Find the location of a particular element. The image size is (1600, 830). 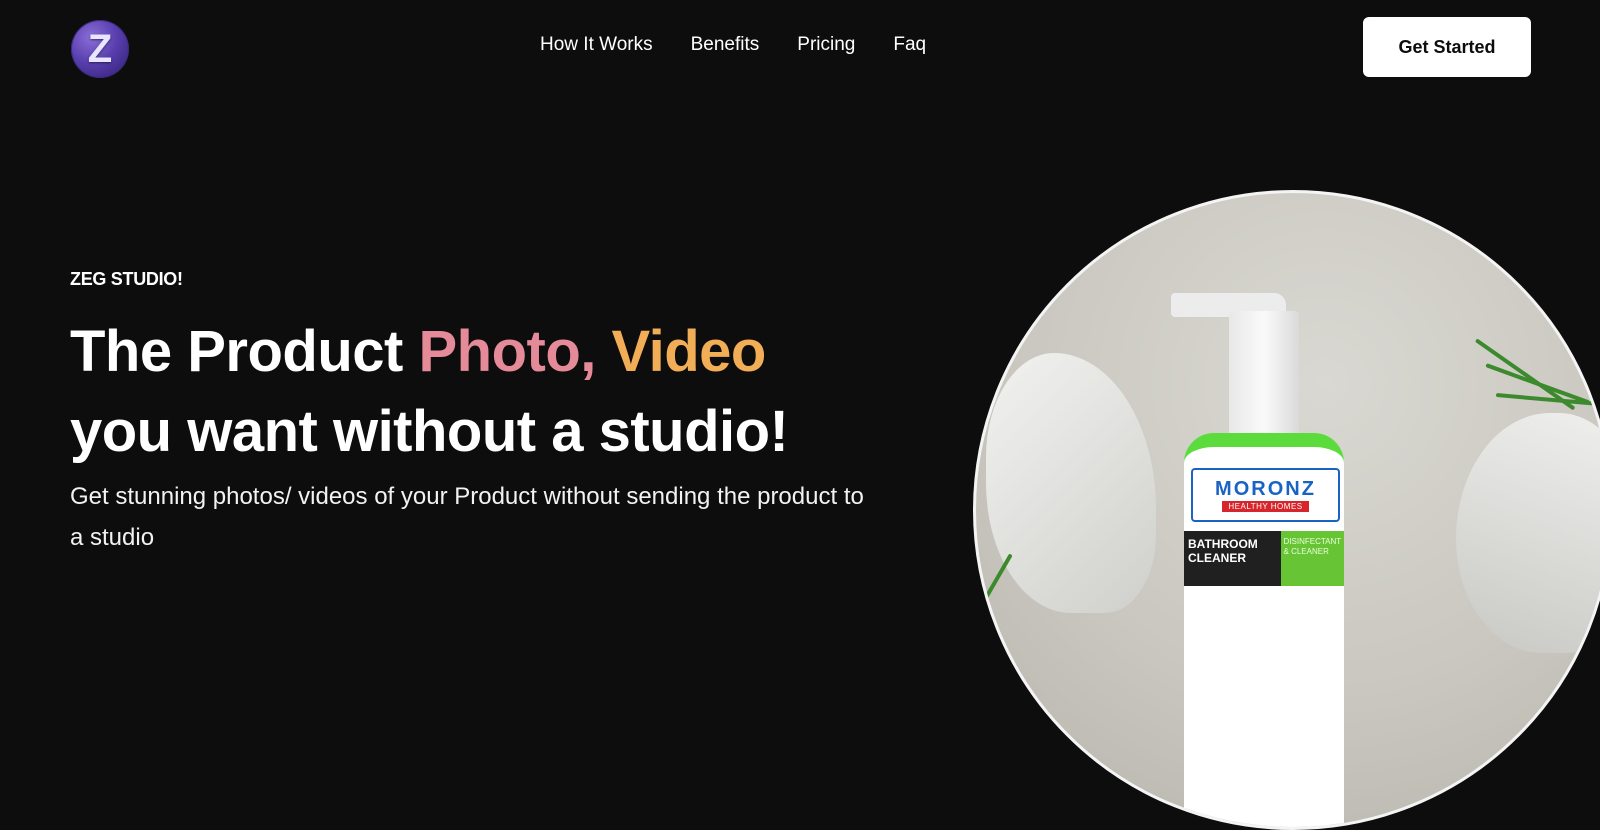

bottle-product-name: BATHROOM CLEANER is located at coordinates (1223, 551).